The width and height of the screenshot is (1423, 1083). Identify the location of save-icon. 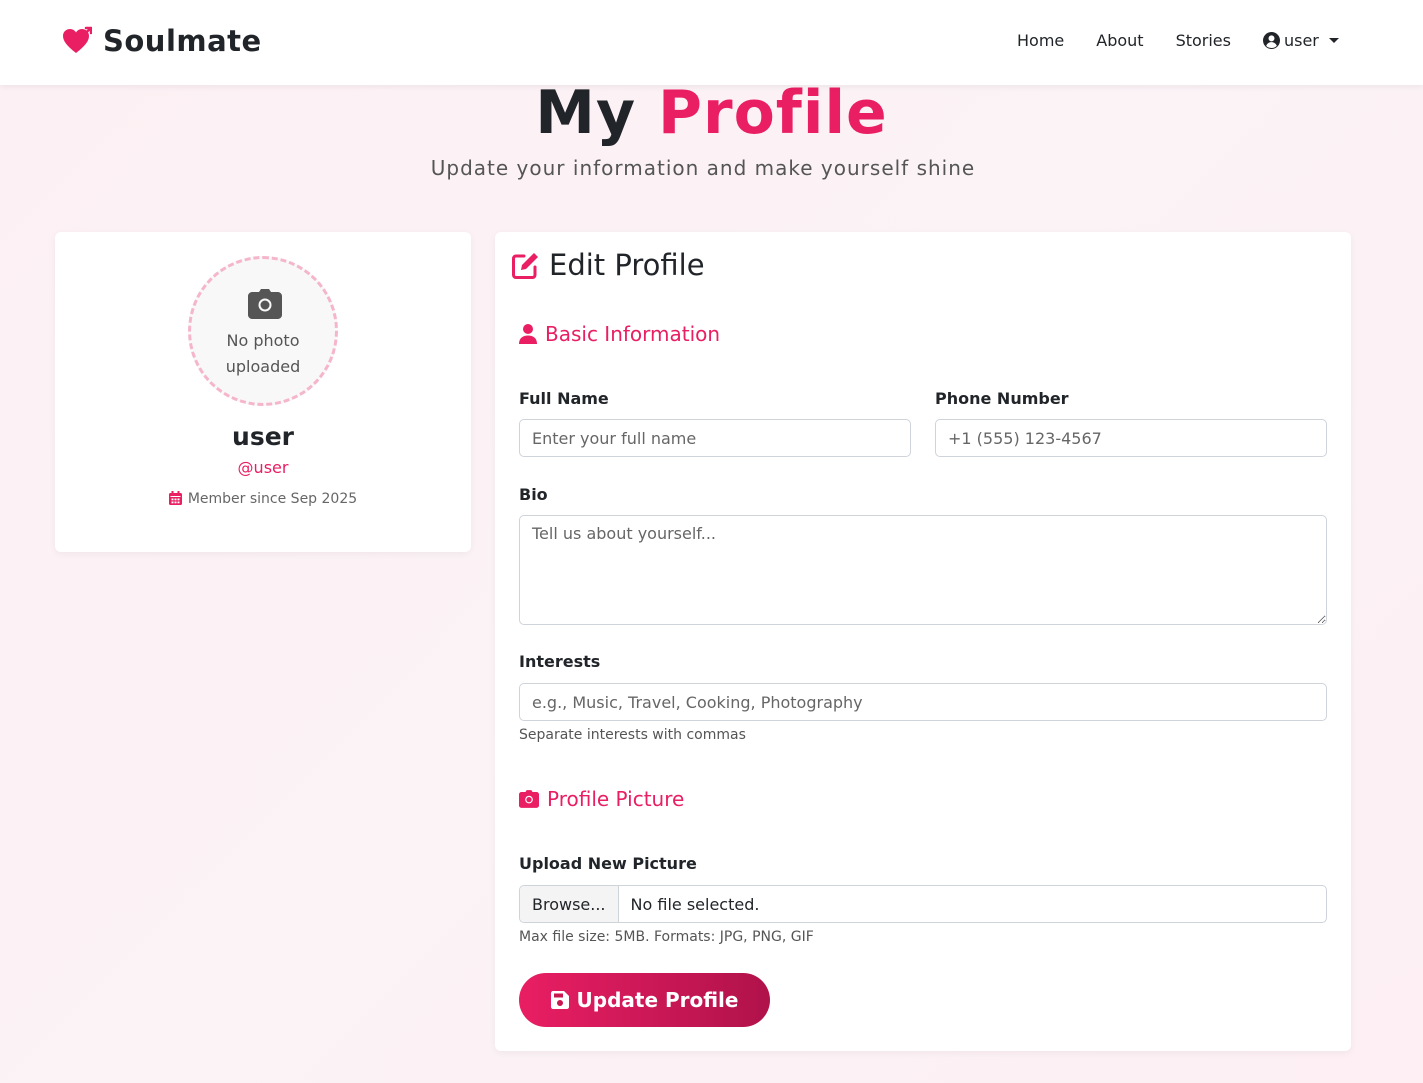
(559, 1000).